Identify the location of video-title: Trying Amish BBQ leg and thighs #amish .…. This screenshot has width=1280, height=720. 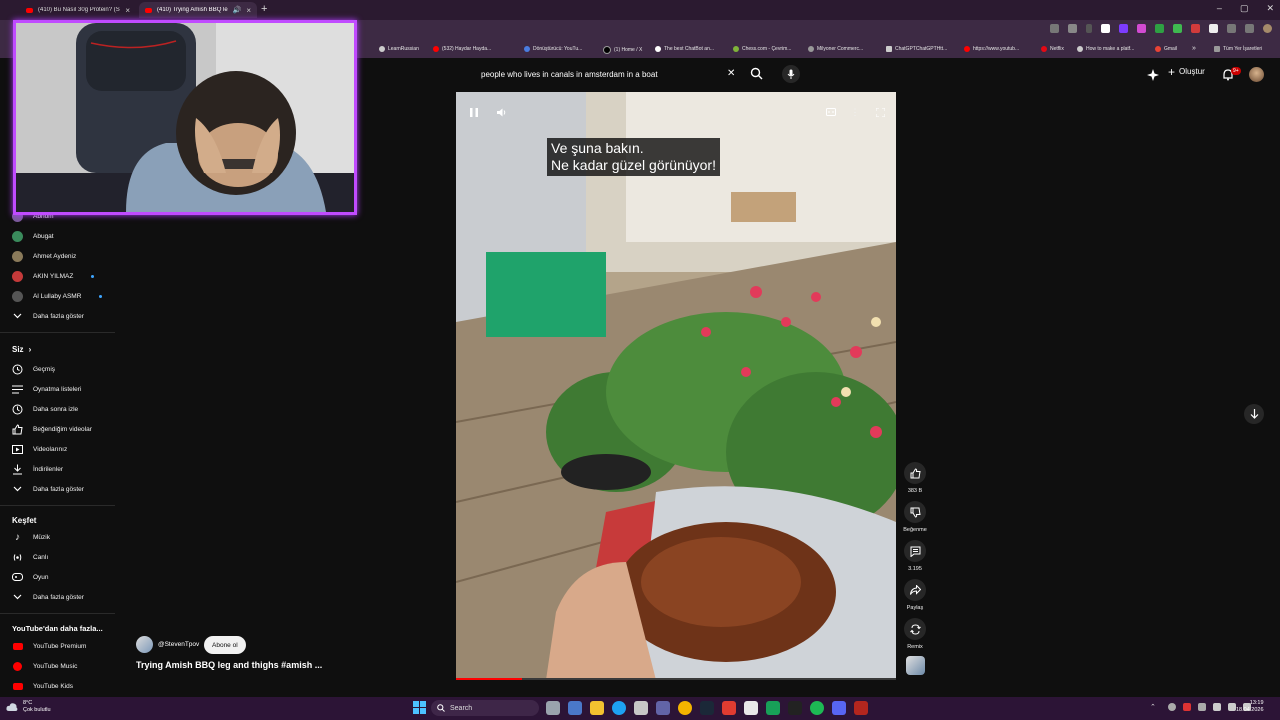
(229, 665).